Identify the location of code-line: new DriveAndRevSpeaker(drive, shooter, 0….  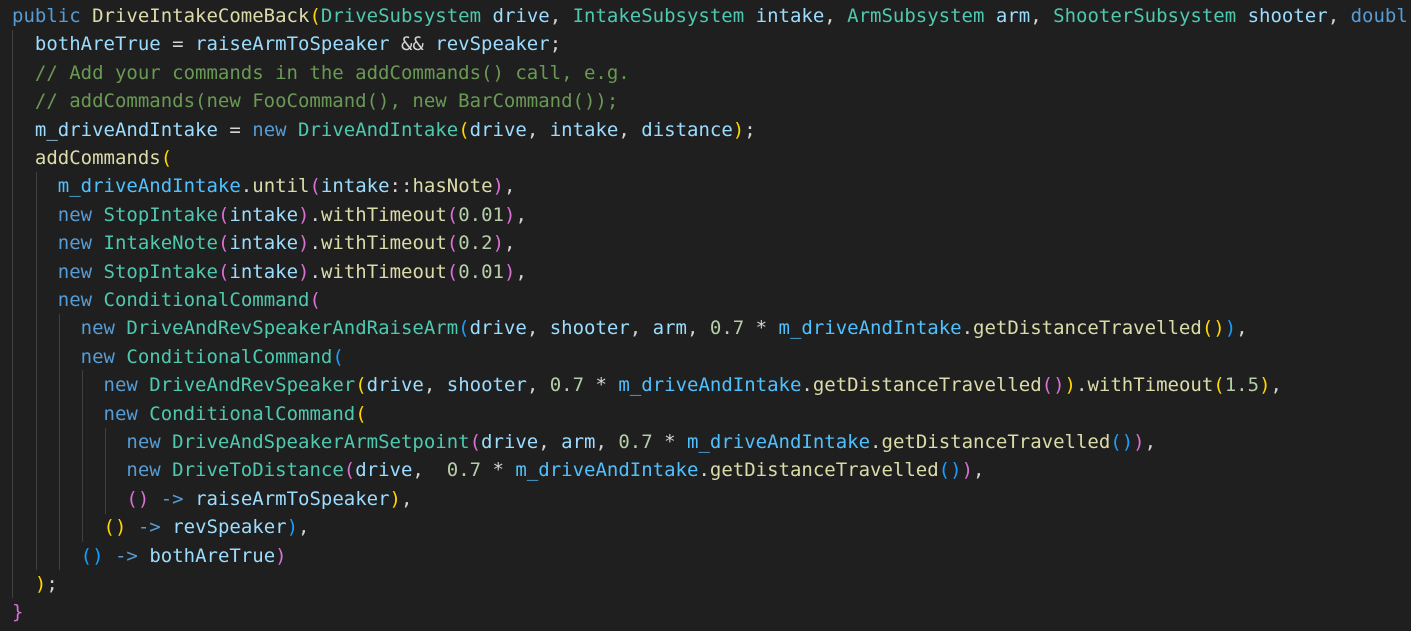
(647, 385).